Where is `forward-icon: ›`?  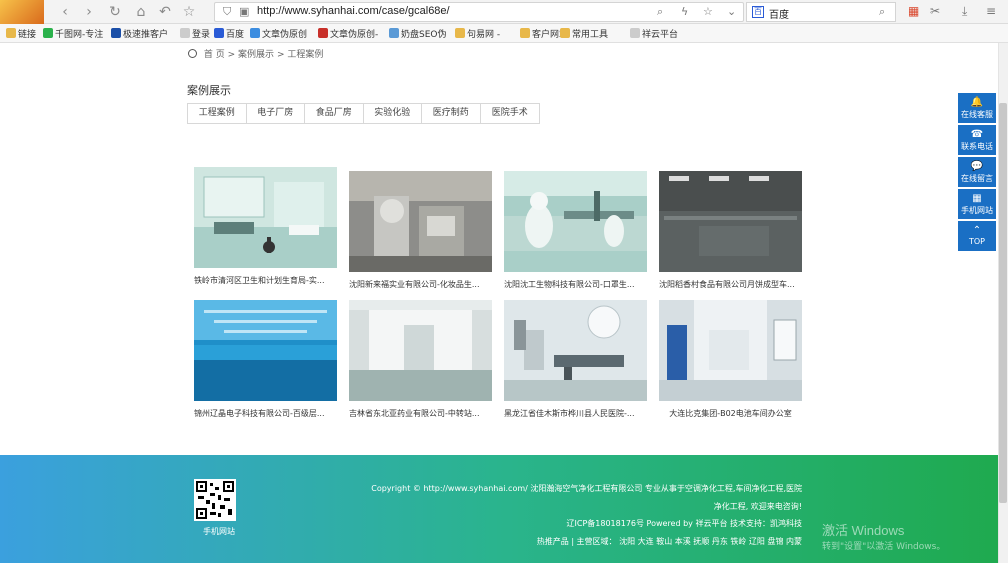
forward-icon: › is located at coordinates (89, 12).